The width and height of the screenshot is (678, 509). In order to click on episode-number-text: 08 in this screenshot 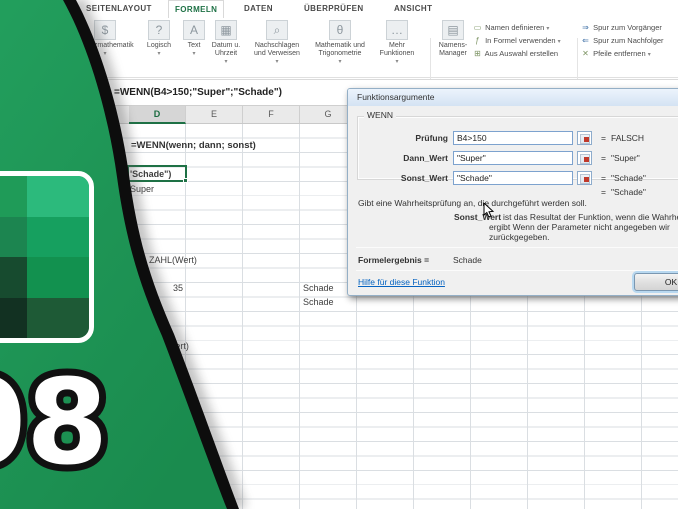, I will do `click(54, 422)`.